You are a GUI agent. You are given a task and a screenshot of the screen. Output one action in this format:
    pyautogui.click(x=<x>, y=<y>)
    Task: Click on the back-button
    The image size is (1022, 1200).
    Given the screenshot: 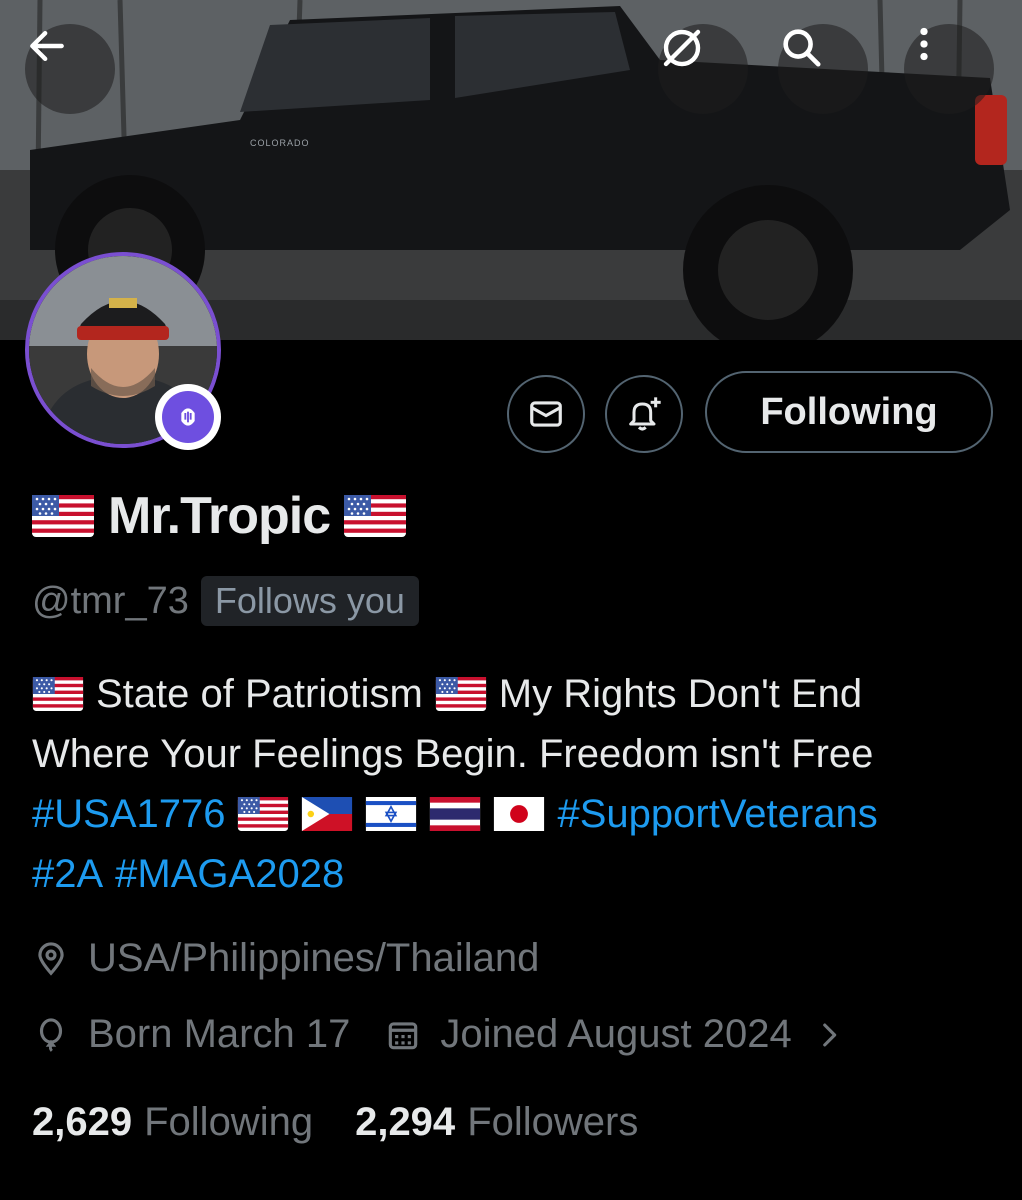 What is the action you would take?
    pyautogui.click(x=70, y=69)
    